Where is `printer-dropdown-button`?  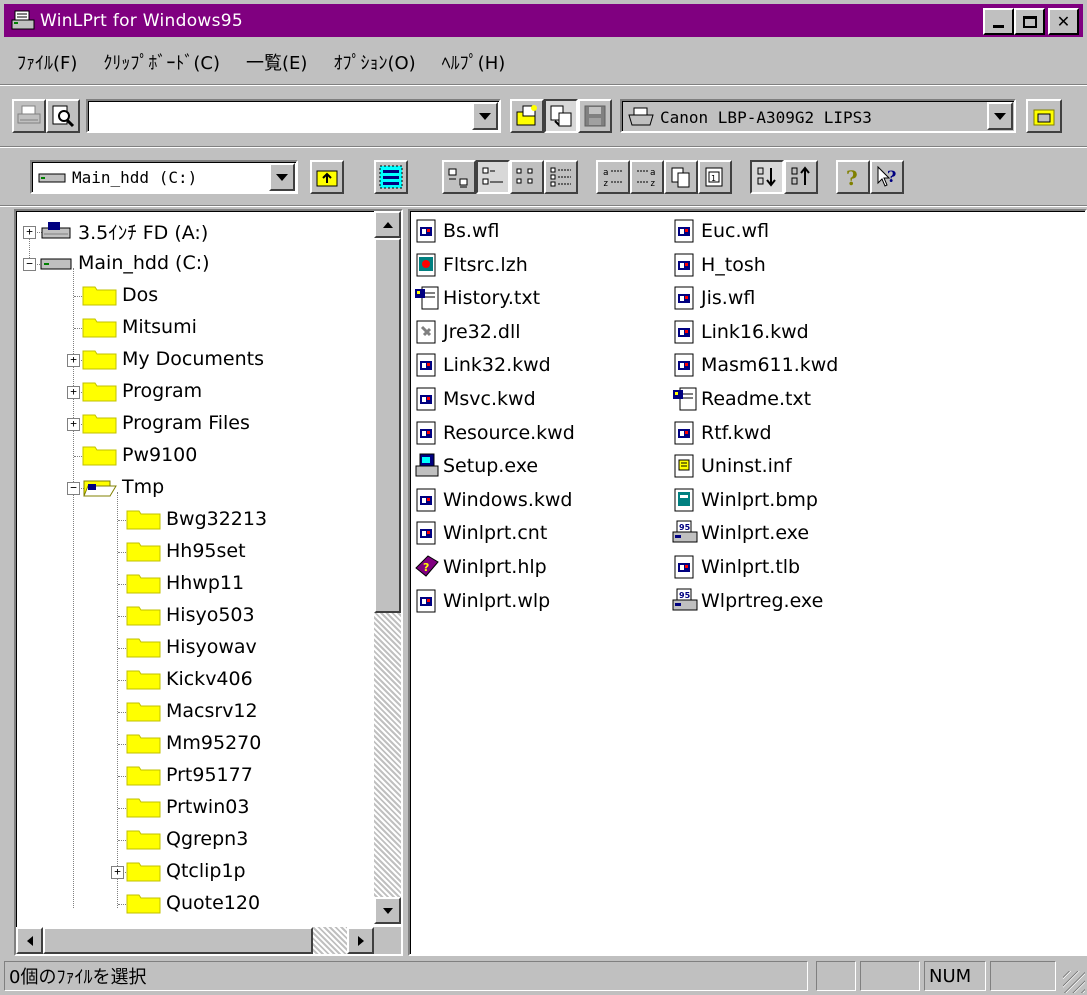
printer-dropdown-button is located at coordinates (1000, 116).